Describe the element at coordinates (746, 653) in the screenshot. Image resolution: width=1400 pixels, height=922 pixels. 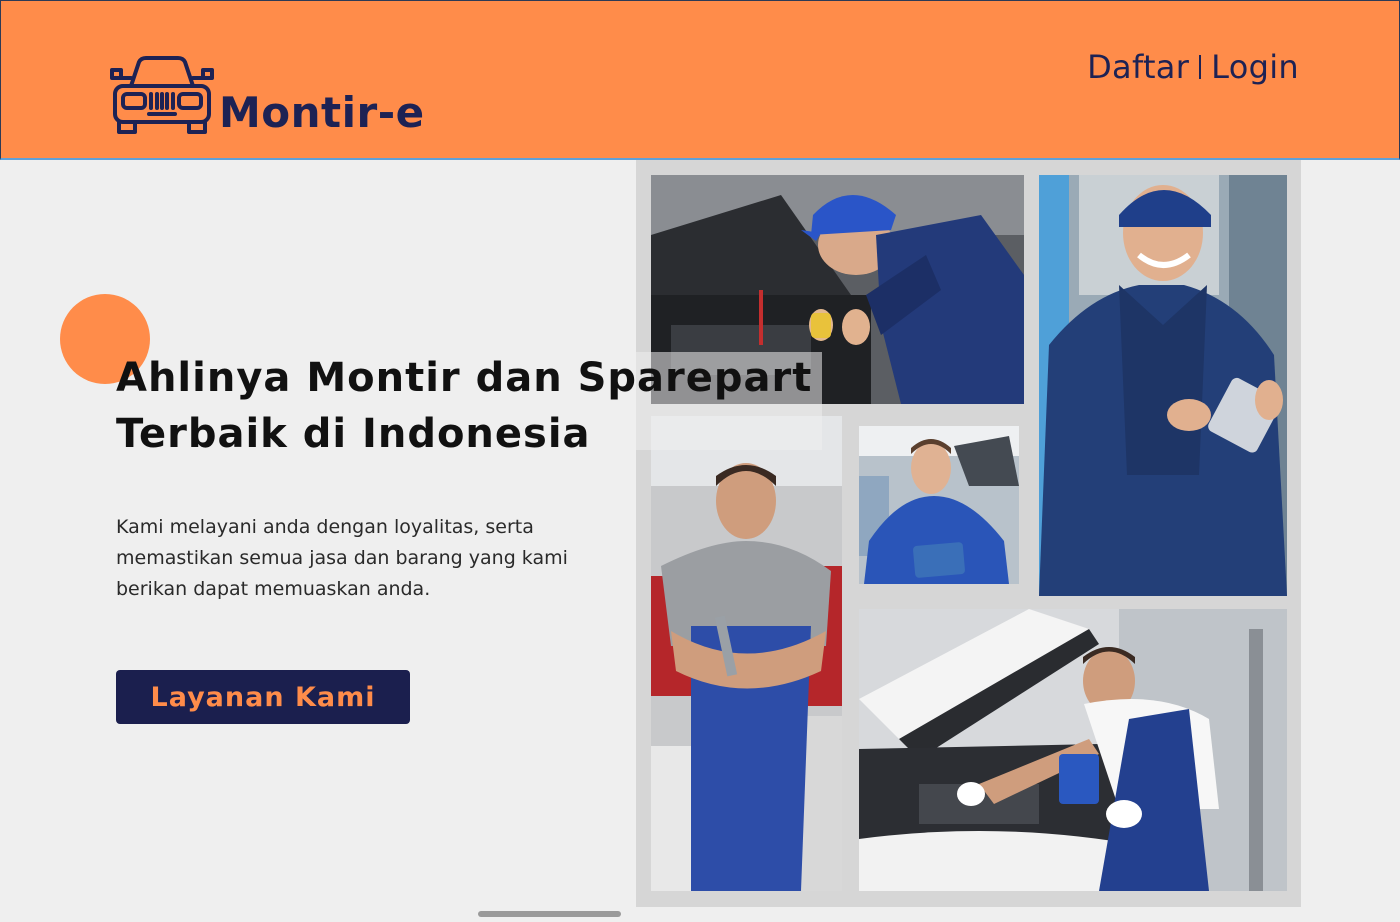
I see `mechanic-arms-crossed-photo` at that location.